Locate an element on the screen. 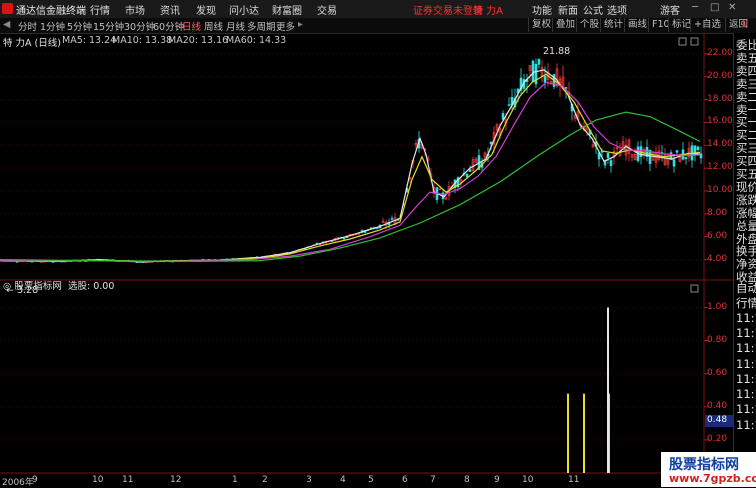  y-tick-label: 16.00 is located at coordinates (720, 121).